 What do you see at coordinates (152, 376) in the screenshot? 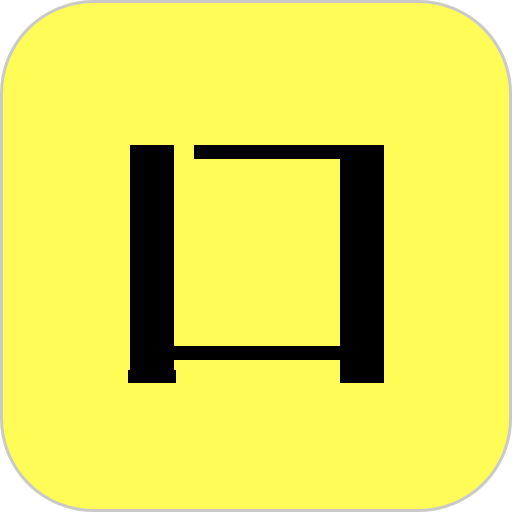
I see `logo-left-foot` at bounding box center [152, 376].